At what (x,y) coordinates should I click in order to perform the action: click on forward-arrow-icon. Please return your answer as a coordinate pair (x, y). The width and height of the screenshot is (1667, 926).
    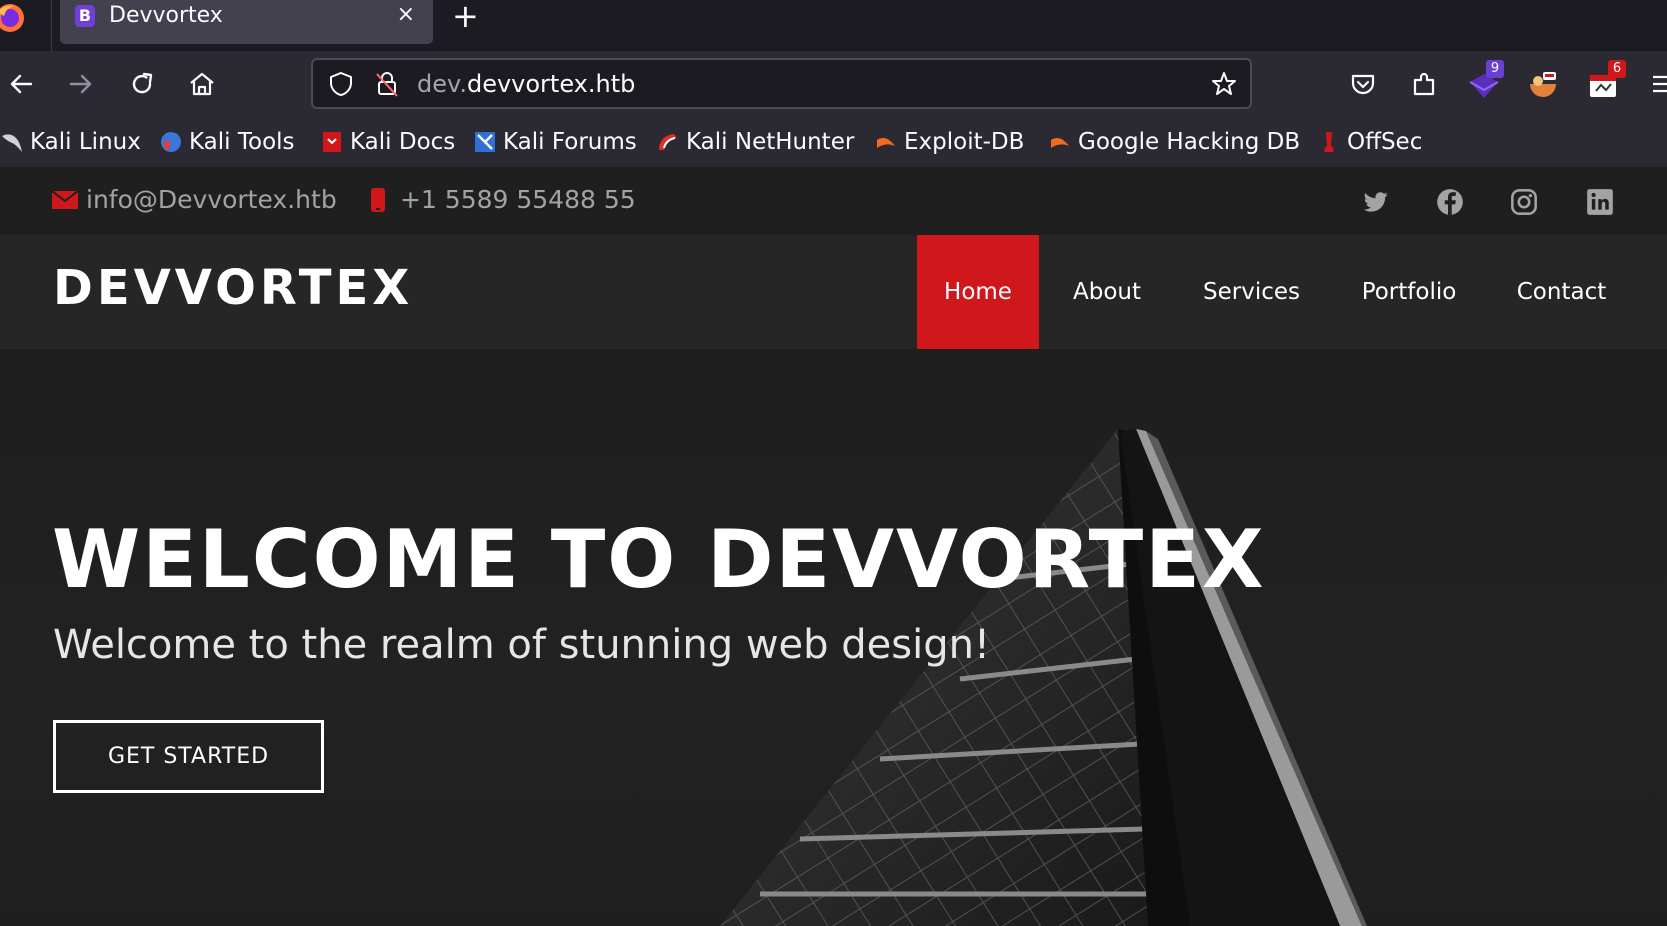
    Looking at the image, I should click on (81, 84).